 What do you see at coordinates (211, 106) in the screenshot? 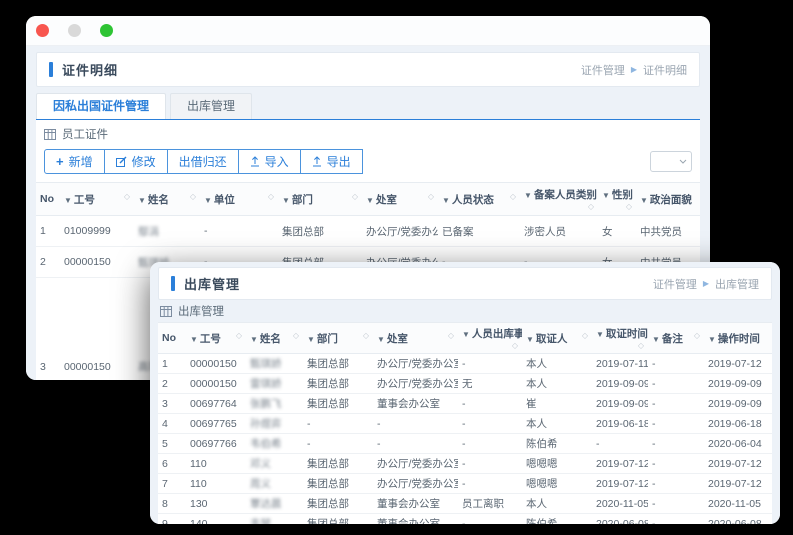
I see `tab-outbound-management: 出库管理` at bounding box center [211, 106].